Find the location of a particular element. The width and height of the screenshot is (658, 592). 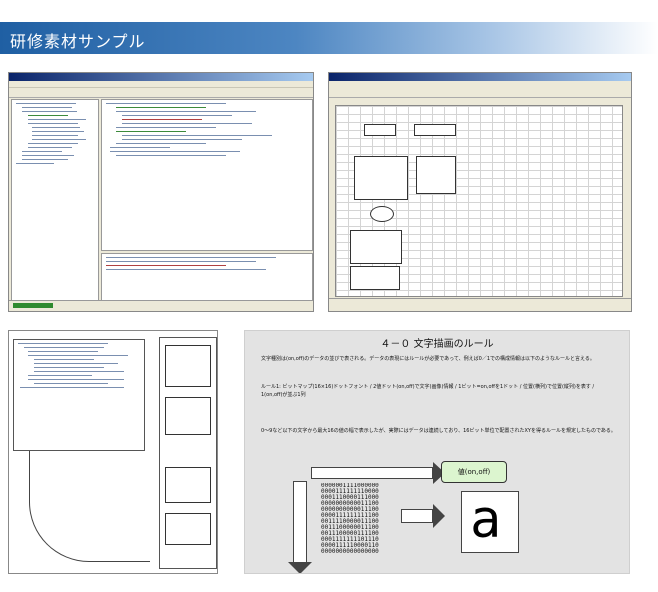

status-indicator is located at coordinates (33, 305).